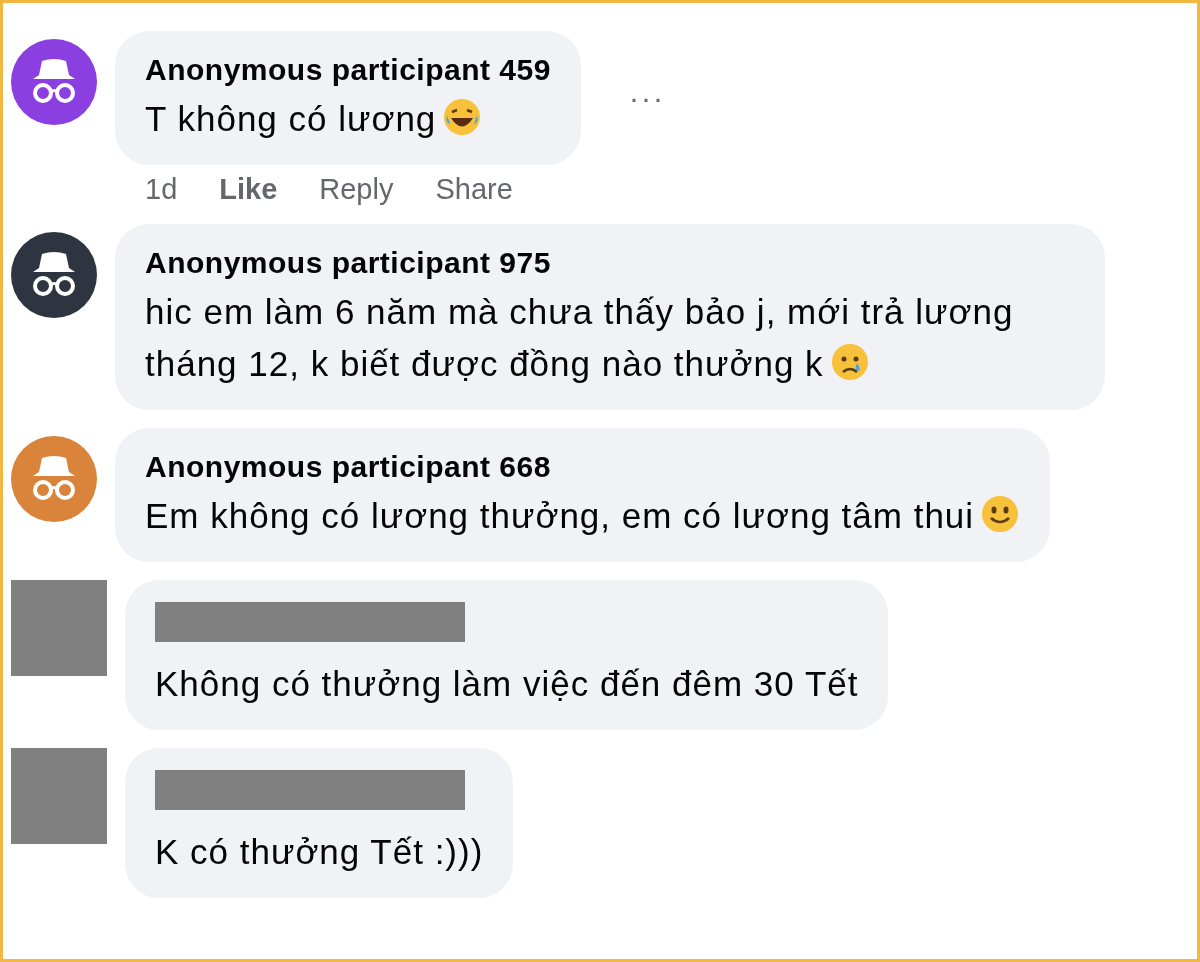  I want to click on more-options-button: ···, so click(646, 98).